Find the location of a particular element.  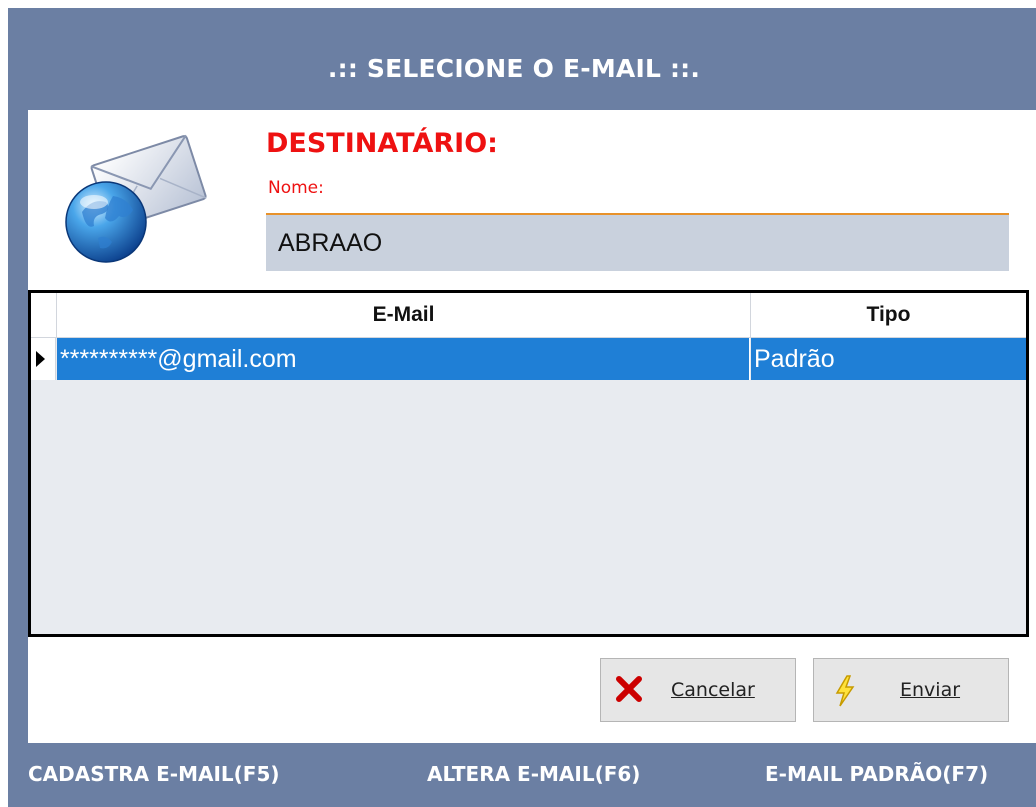

cancel-button: Cancelar is located at coordinates (698, 690).